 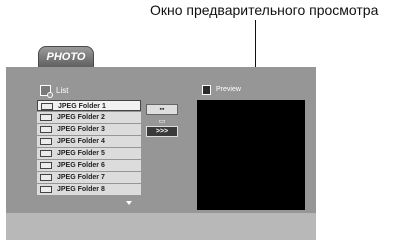 I want to click on preview-icon, so click(x=206, y=90).